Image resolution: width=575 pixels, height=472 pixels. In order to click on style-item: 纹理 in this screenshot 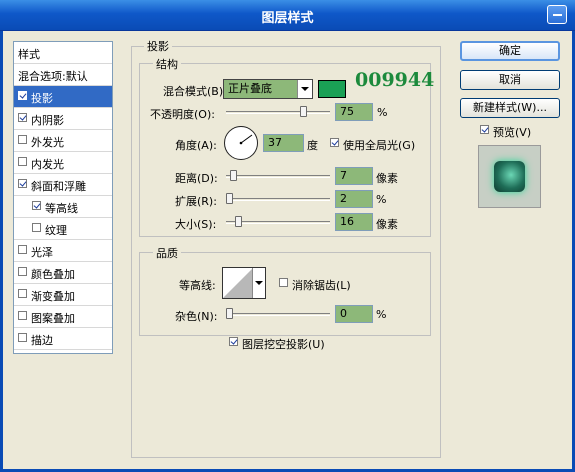, I will do `click(63, 229)`.